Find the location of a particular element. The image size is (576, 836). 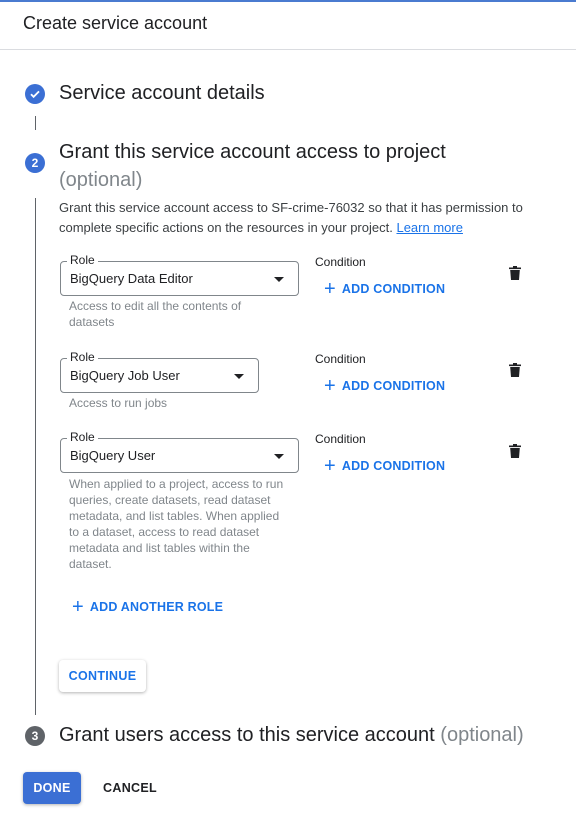

step-1-title: Service account details is located at coordinates (162, 93).